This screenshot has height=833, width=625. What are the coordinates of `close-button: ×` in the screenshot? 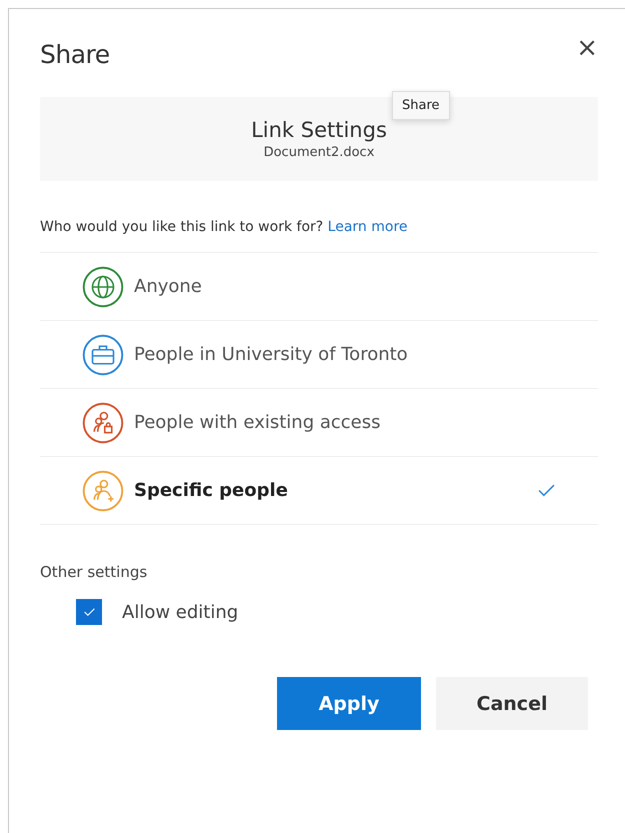 It's located at (587, 48).